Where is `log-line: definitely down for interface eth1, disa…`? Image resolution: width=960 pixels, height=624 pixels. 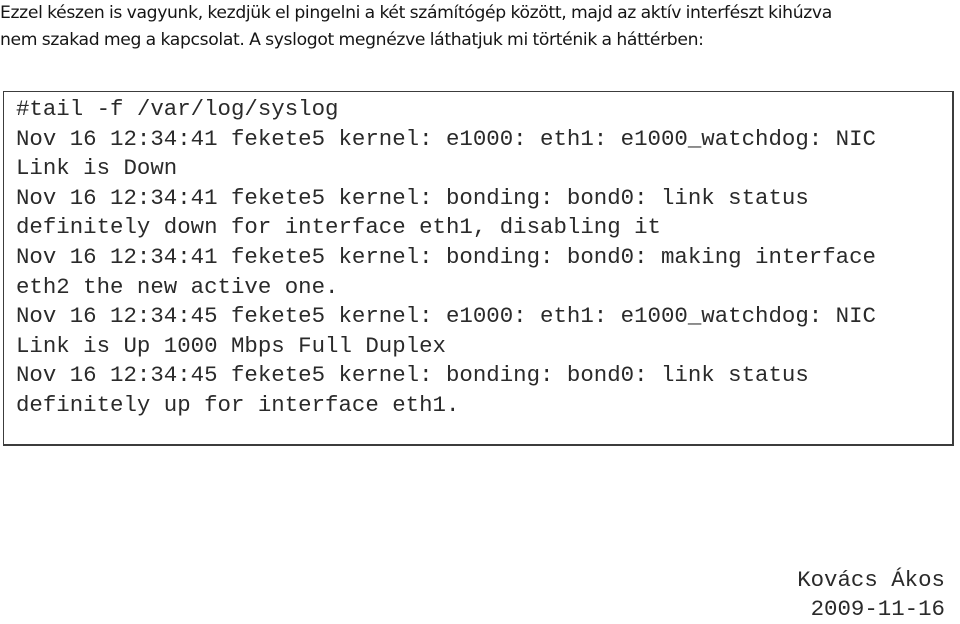
log-line: definitely down for interface eth1, disa… is located at coordinates (338, 227).